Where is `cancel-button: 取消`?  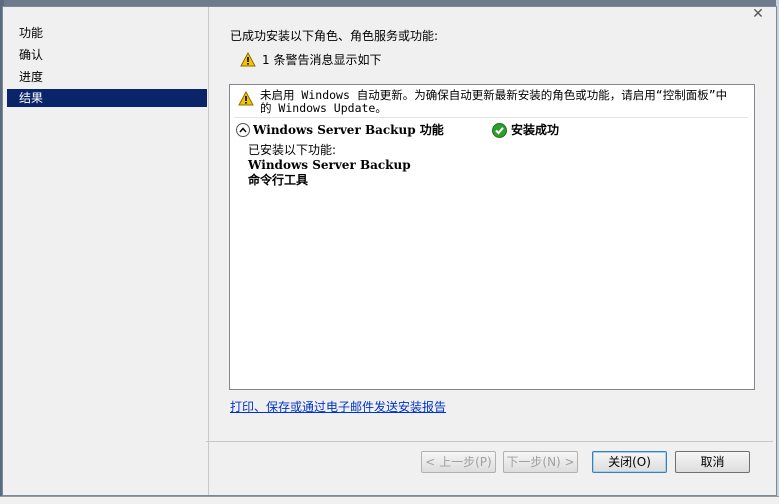 cancel-button: 取消 is located at coordinates (712, 462).